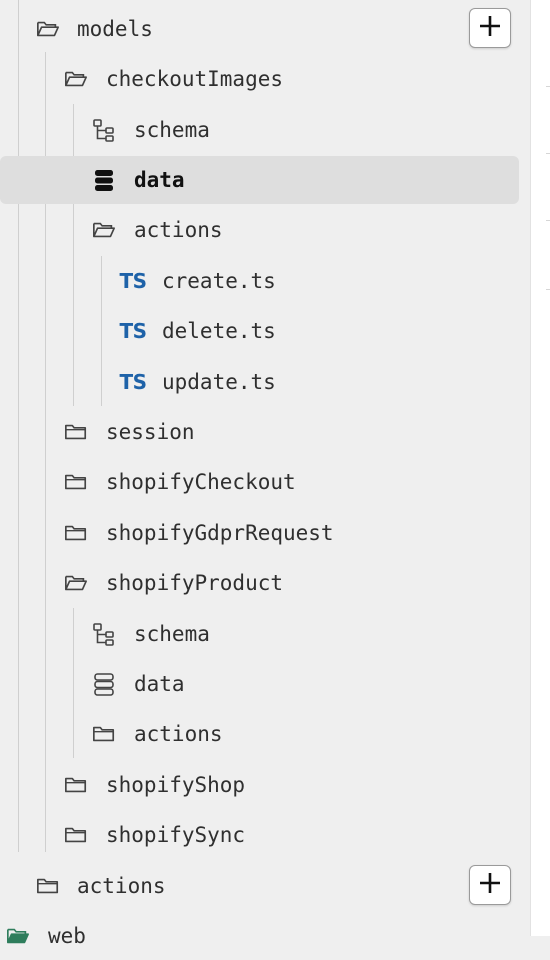 The width and height of the screenshot is (550, 960). What do you see at coordinates (67, 936) in the screenshot?
I see `tree-item-label: web` at bounding box center [67, 936].